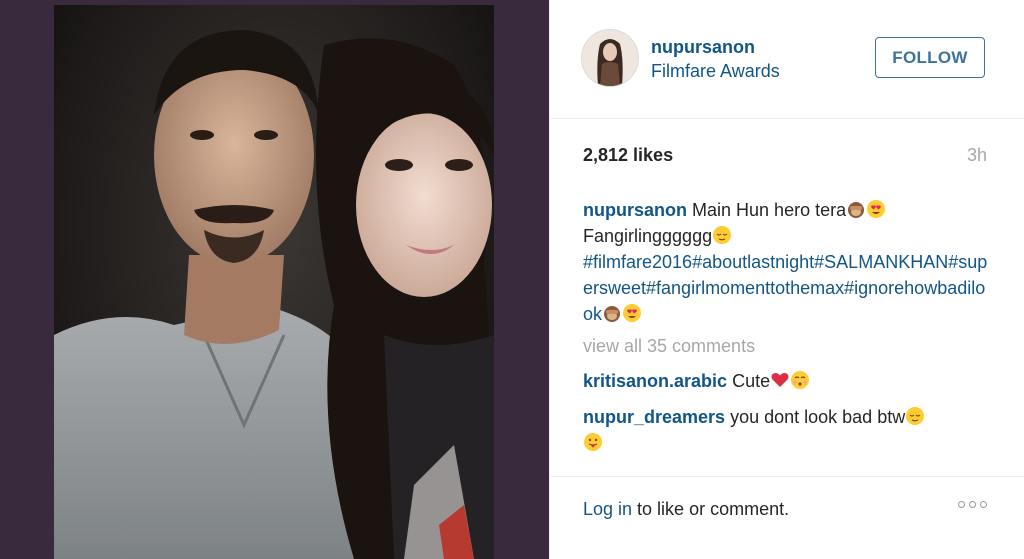 Image resolution: width=1024 pixels, height=559 pixels. I want to click on post-username: nupursanon, so click(703, 47).